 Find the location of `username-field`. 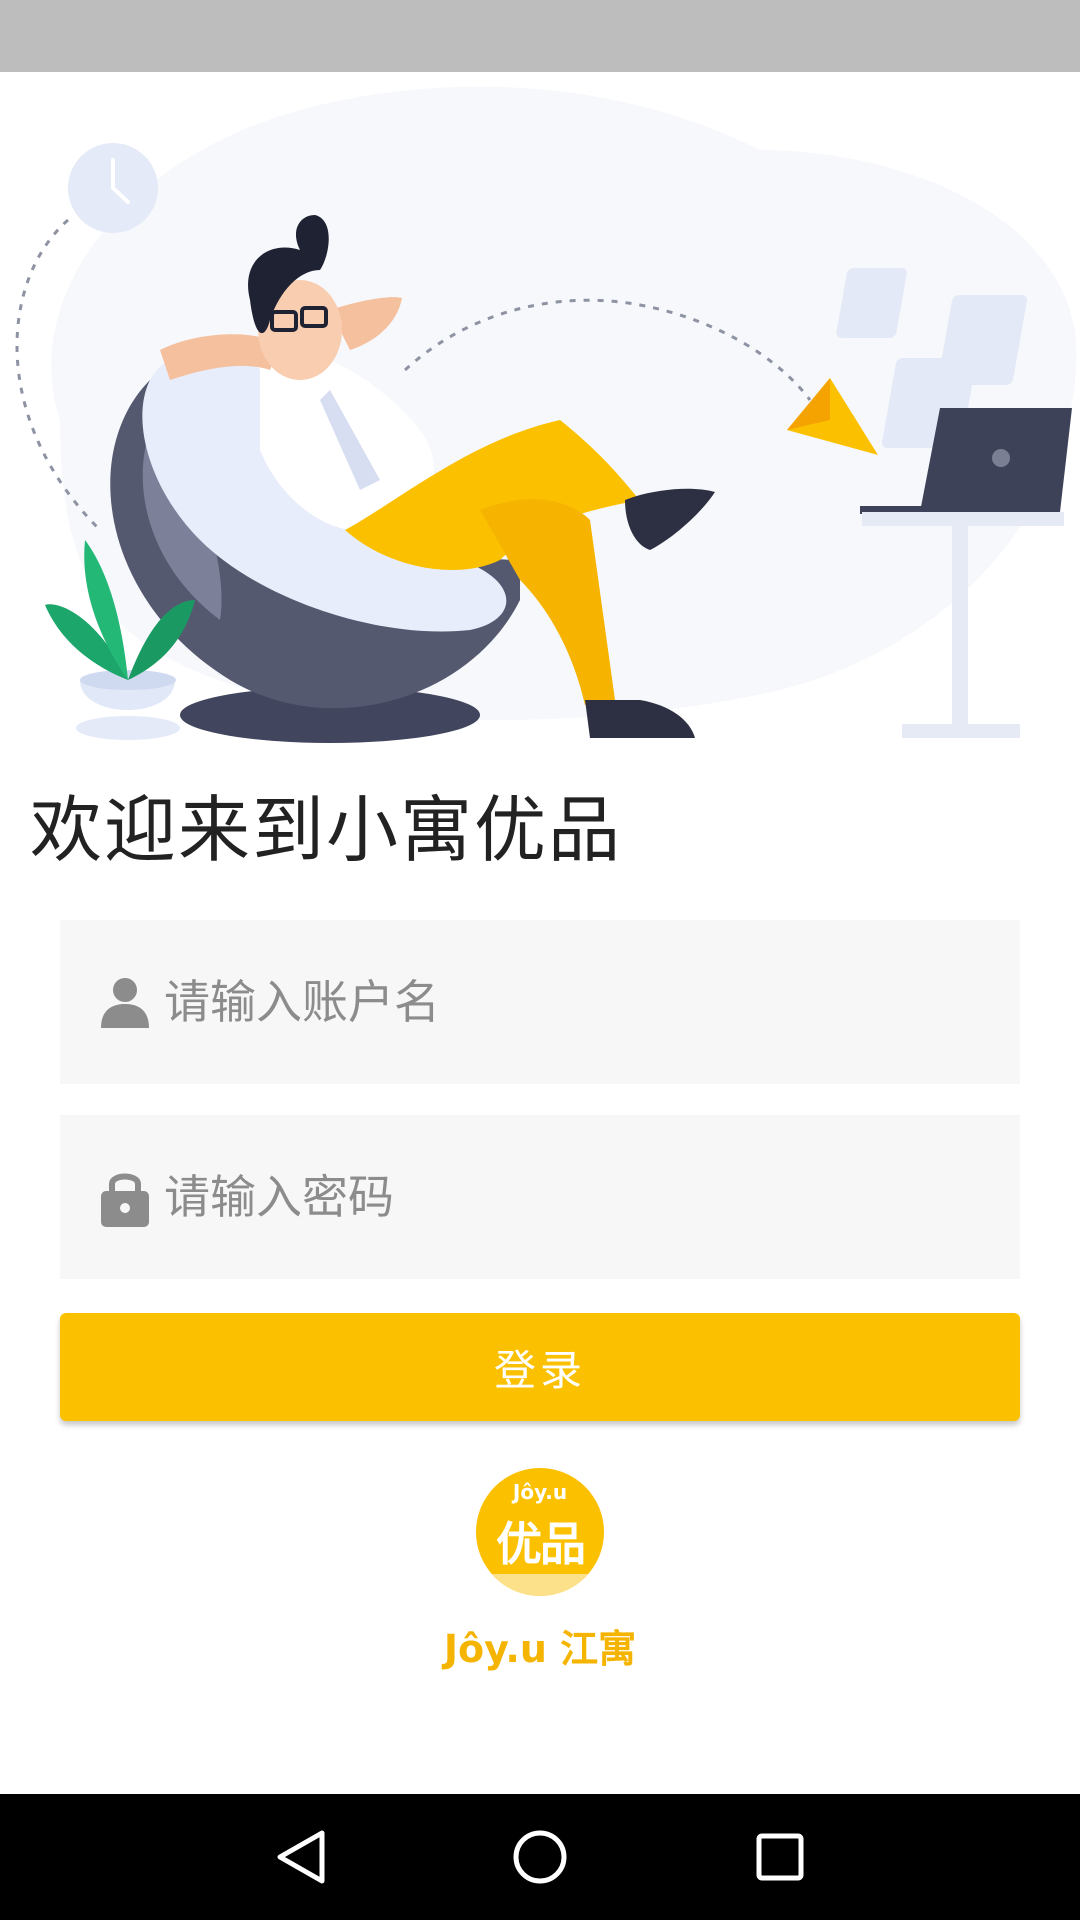

username-field is located at coordinates (540, 1002).